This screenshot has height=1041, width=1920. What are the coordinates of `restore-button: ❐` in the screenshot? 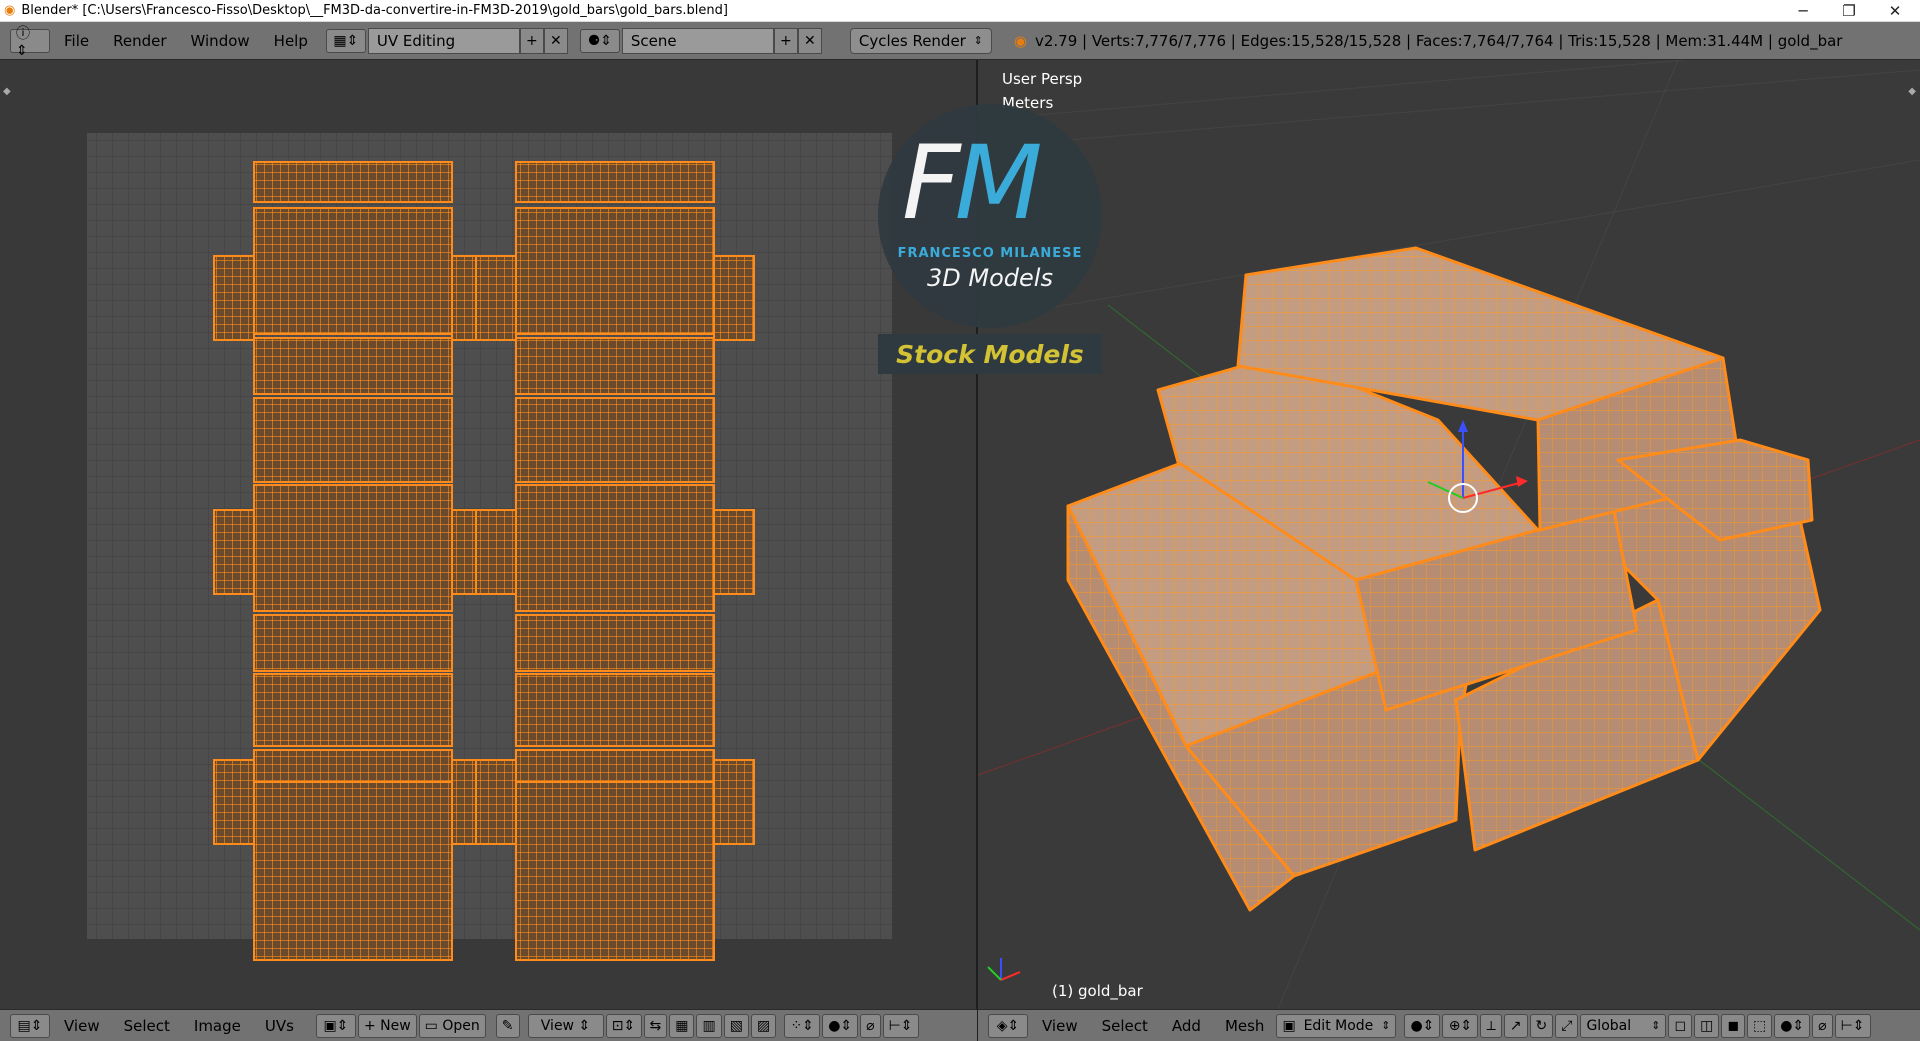 It's located at (1849, 11).